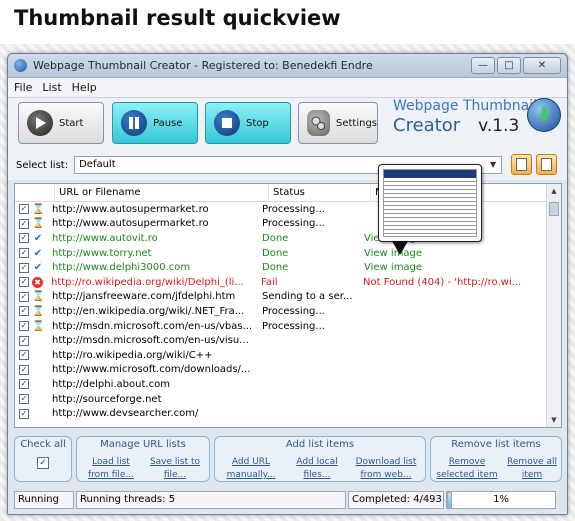  I want to click on thumbnail-quickview-popup, so click(430, 203).